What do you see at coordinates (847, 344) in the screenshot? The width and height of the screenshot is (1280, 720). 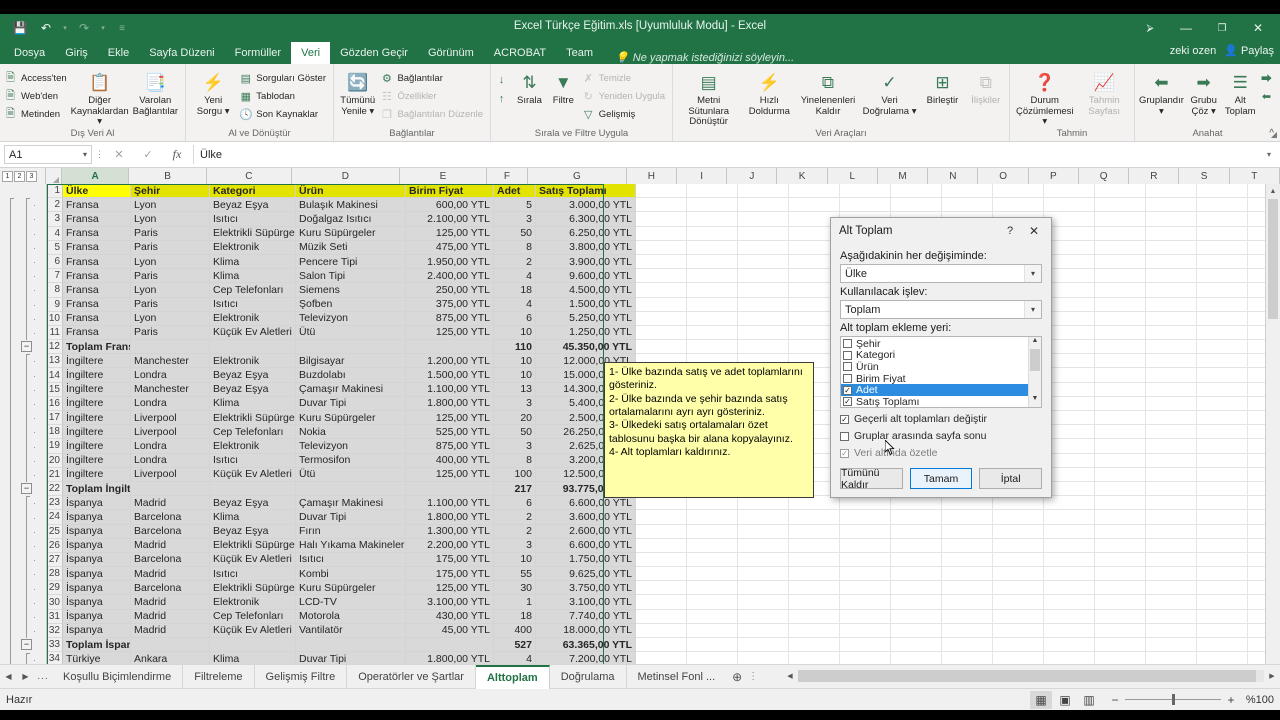 I see `checkbox-şehir` at bounding box center [847, 344].